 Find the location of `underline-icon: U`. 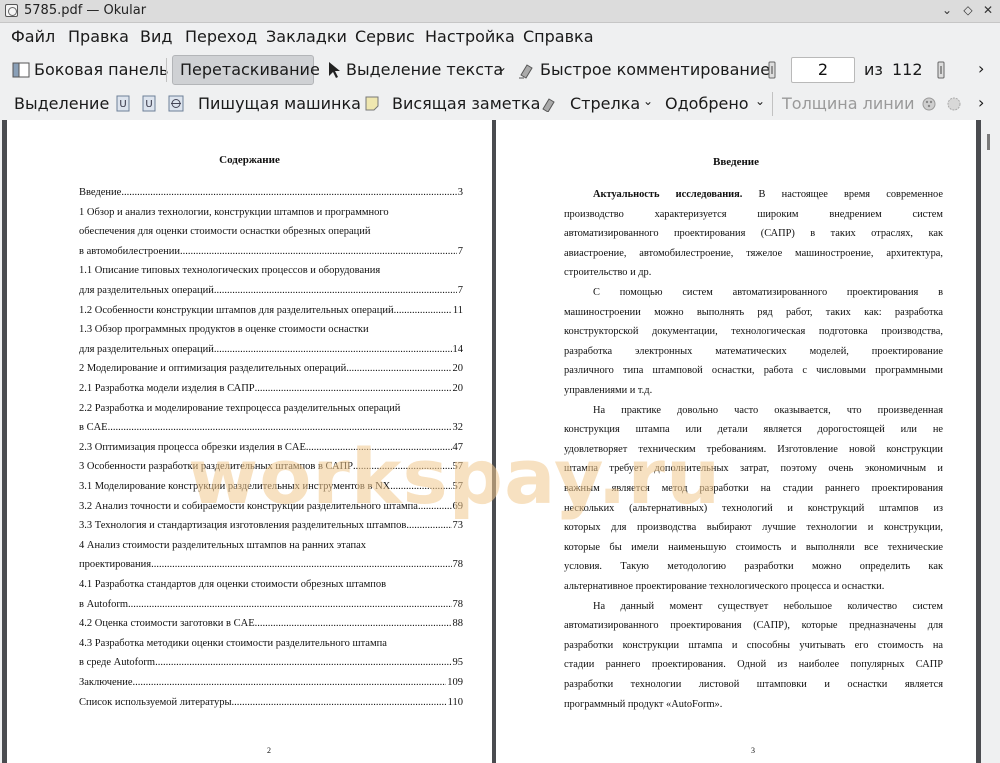

underline-icon: U is located at coordinates (123, 103).